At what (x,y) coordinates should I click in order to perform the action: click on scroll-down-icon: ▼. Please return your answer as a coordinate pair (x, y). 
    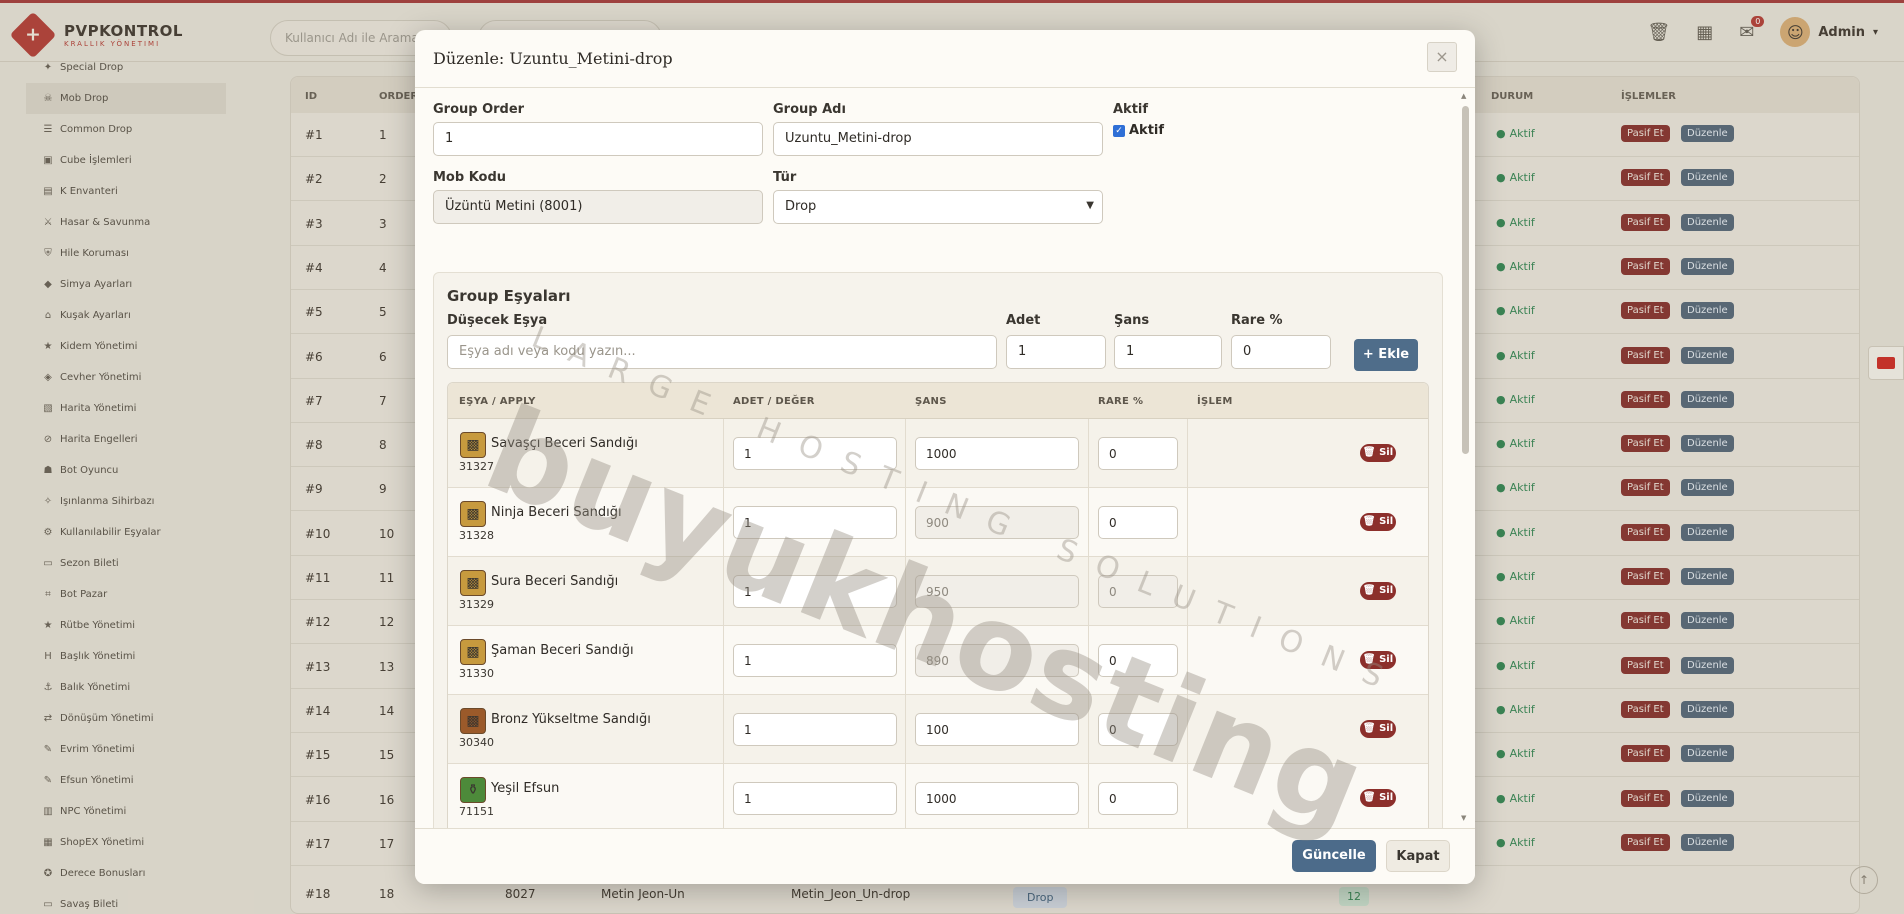
    Looking at the image, I should click on (1463, 818).